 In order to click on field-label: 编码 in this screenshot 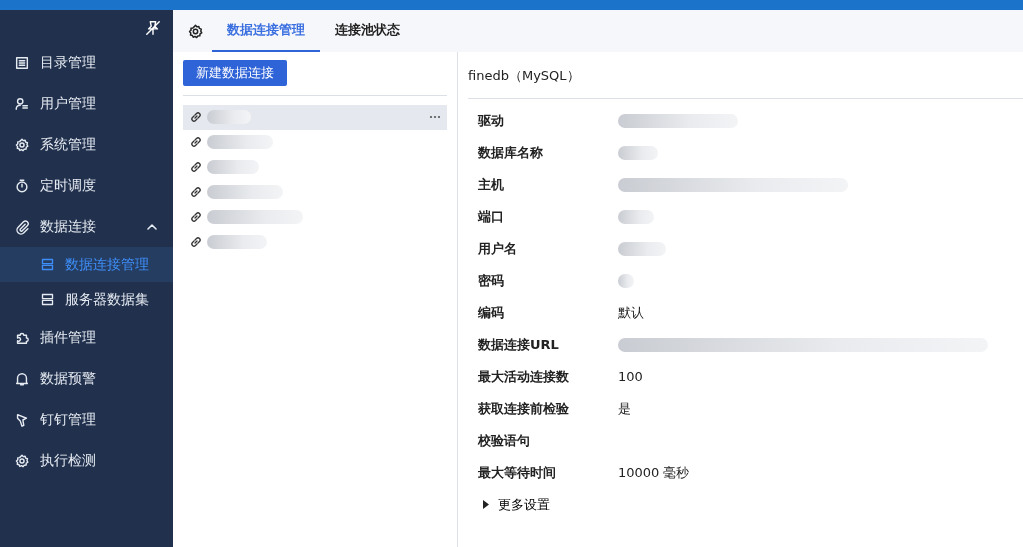, I will do `click(491, 313)`.